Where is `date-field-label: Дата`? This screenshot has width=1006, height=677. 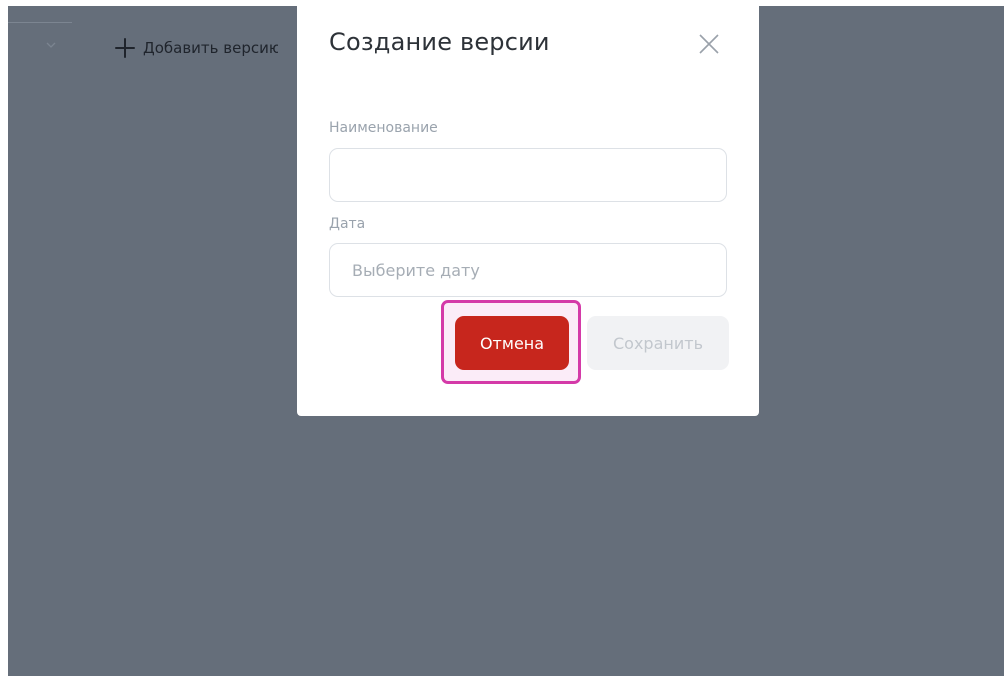 date-field-label: Дата is located at coordinates (347, 224).